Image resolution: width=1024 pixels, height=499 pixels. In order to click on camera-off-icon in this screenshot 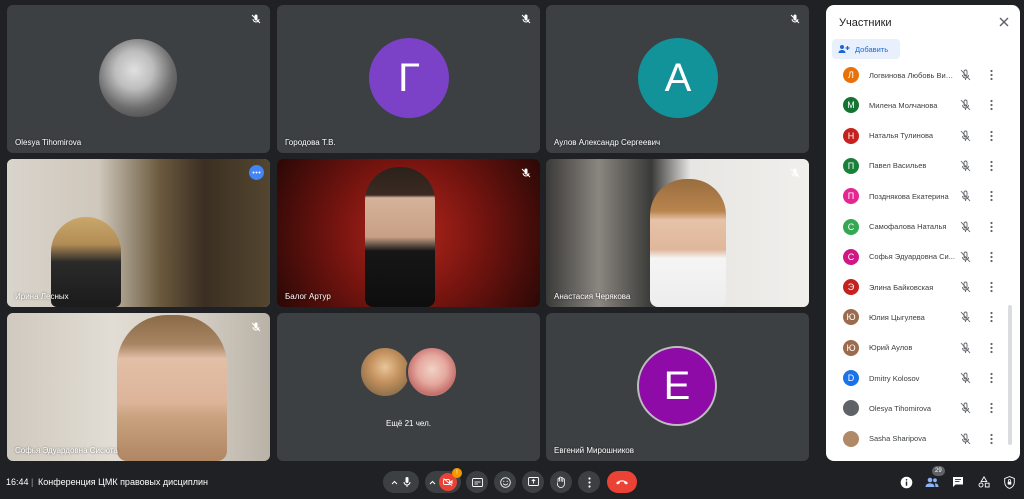, I will do `click(448, 482)`.